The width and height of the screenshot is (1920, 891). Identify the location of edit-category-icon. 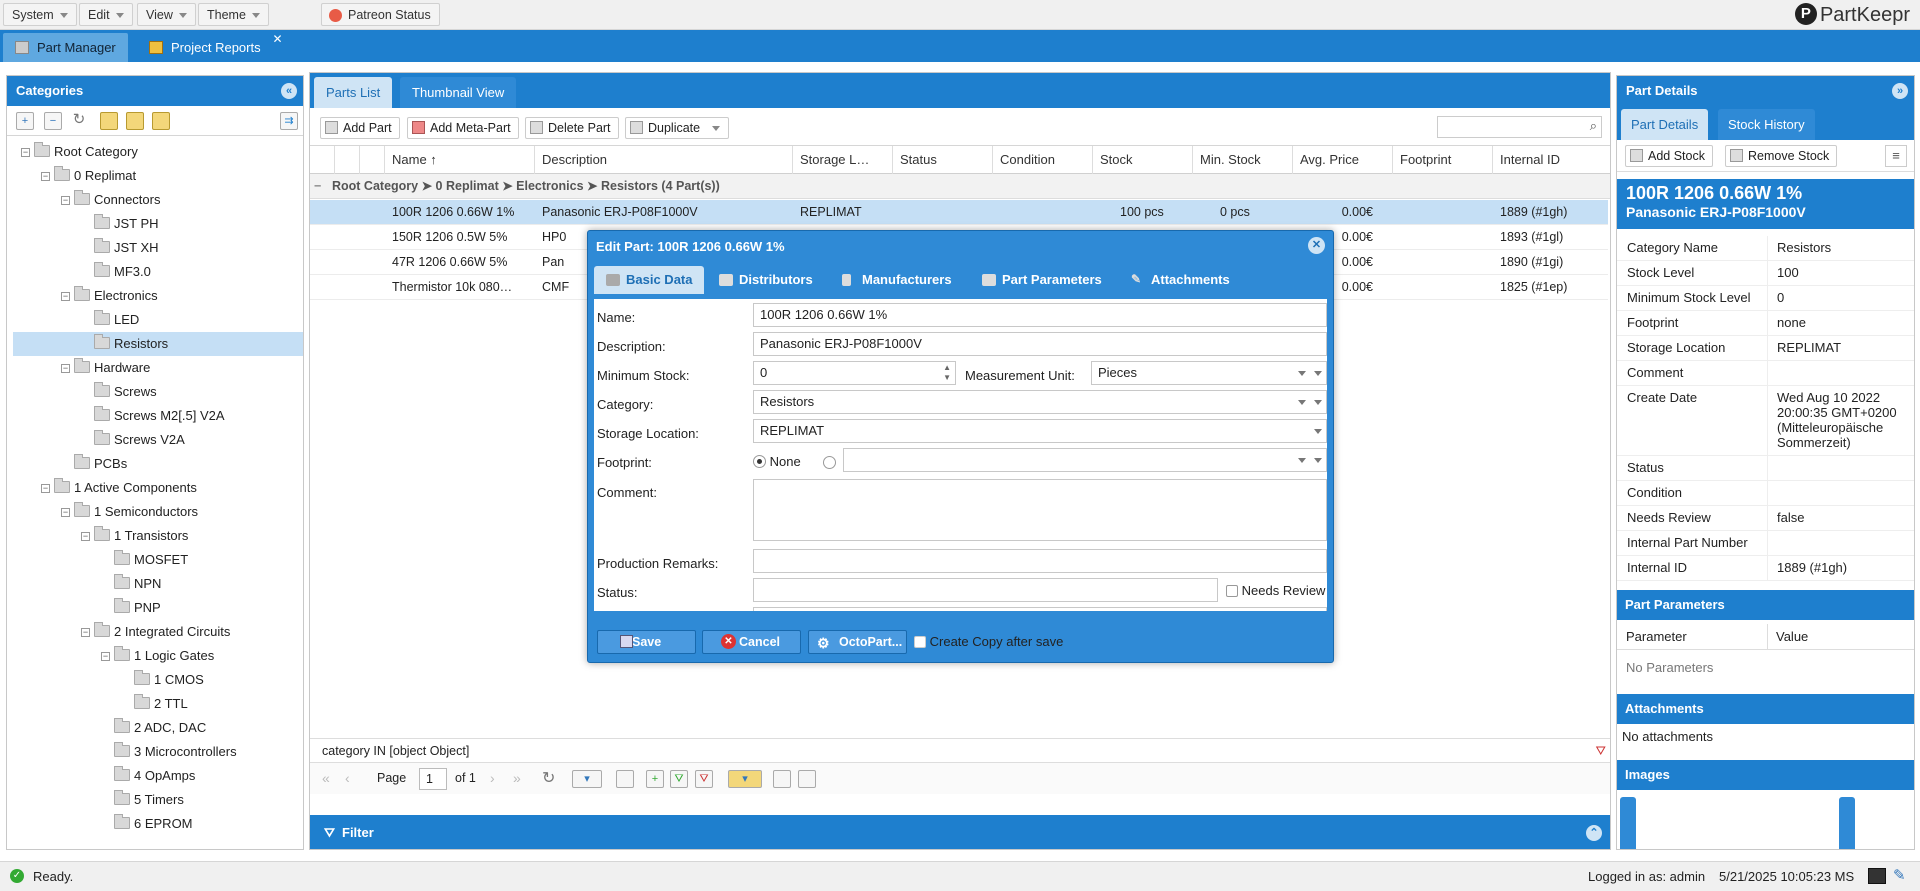
(135, 121).